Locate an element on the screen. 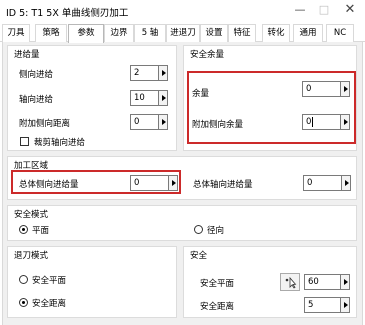 The image size is (365, 325). side-feed-input: 2 is located at coordinates (149, 73).